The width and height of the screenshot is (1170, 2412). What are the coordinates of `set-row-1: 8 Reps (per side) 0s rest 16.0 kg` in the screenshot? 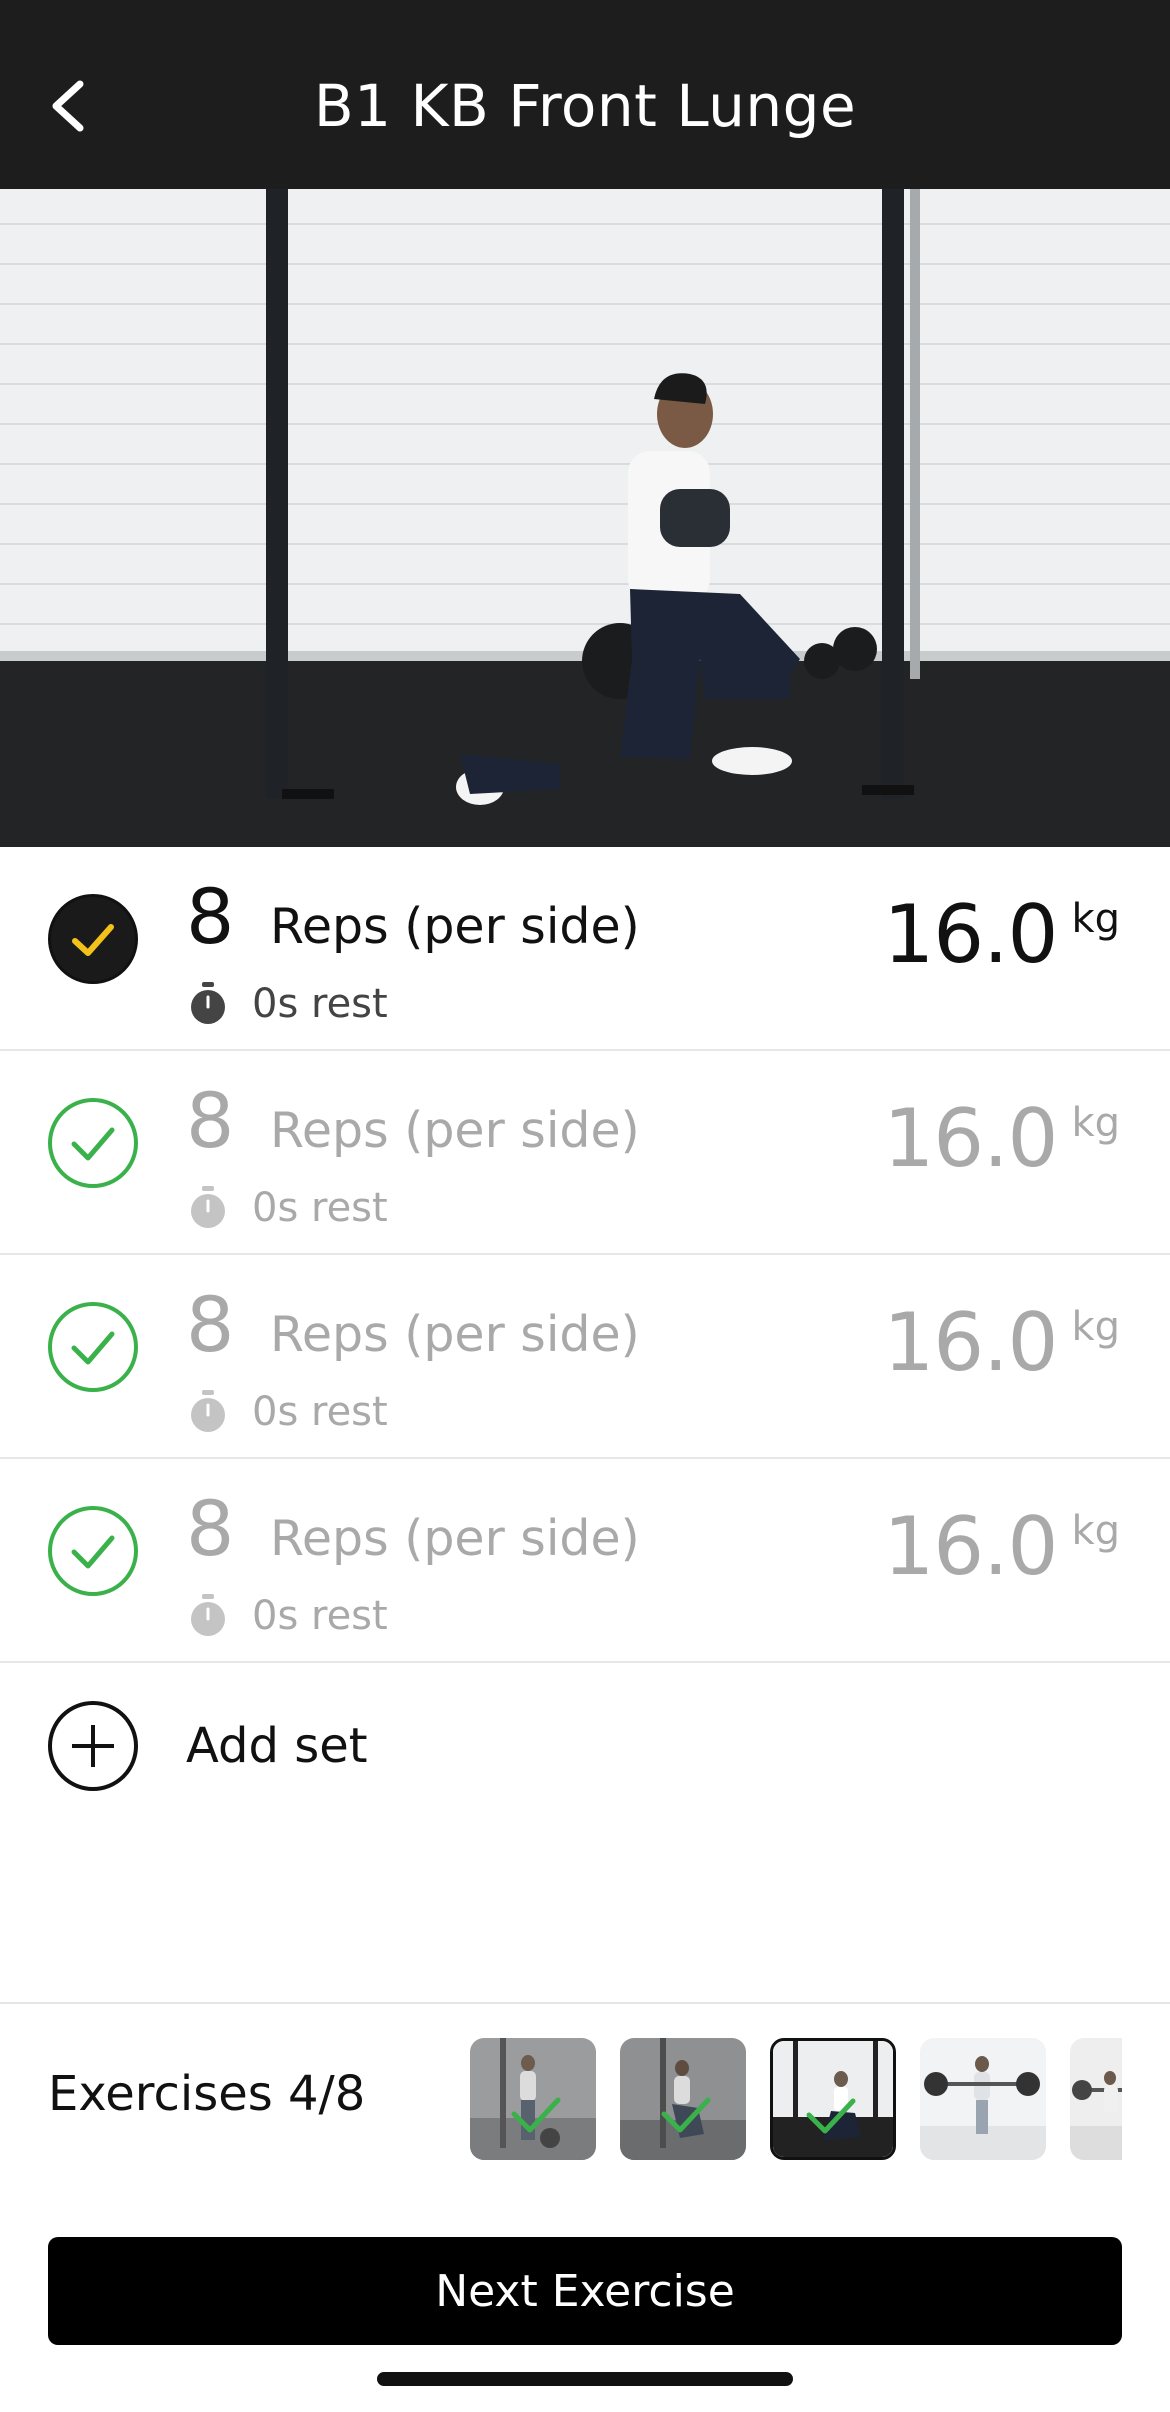 It's located at (585, 949).